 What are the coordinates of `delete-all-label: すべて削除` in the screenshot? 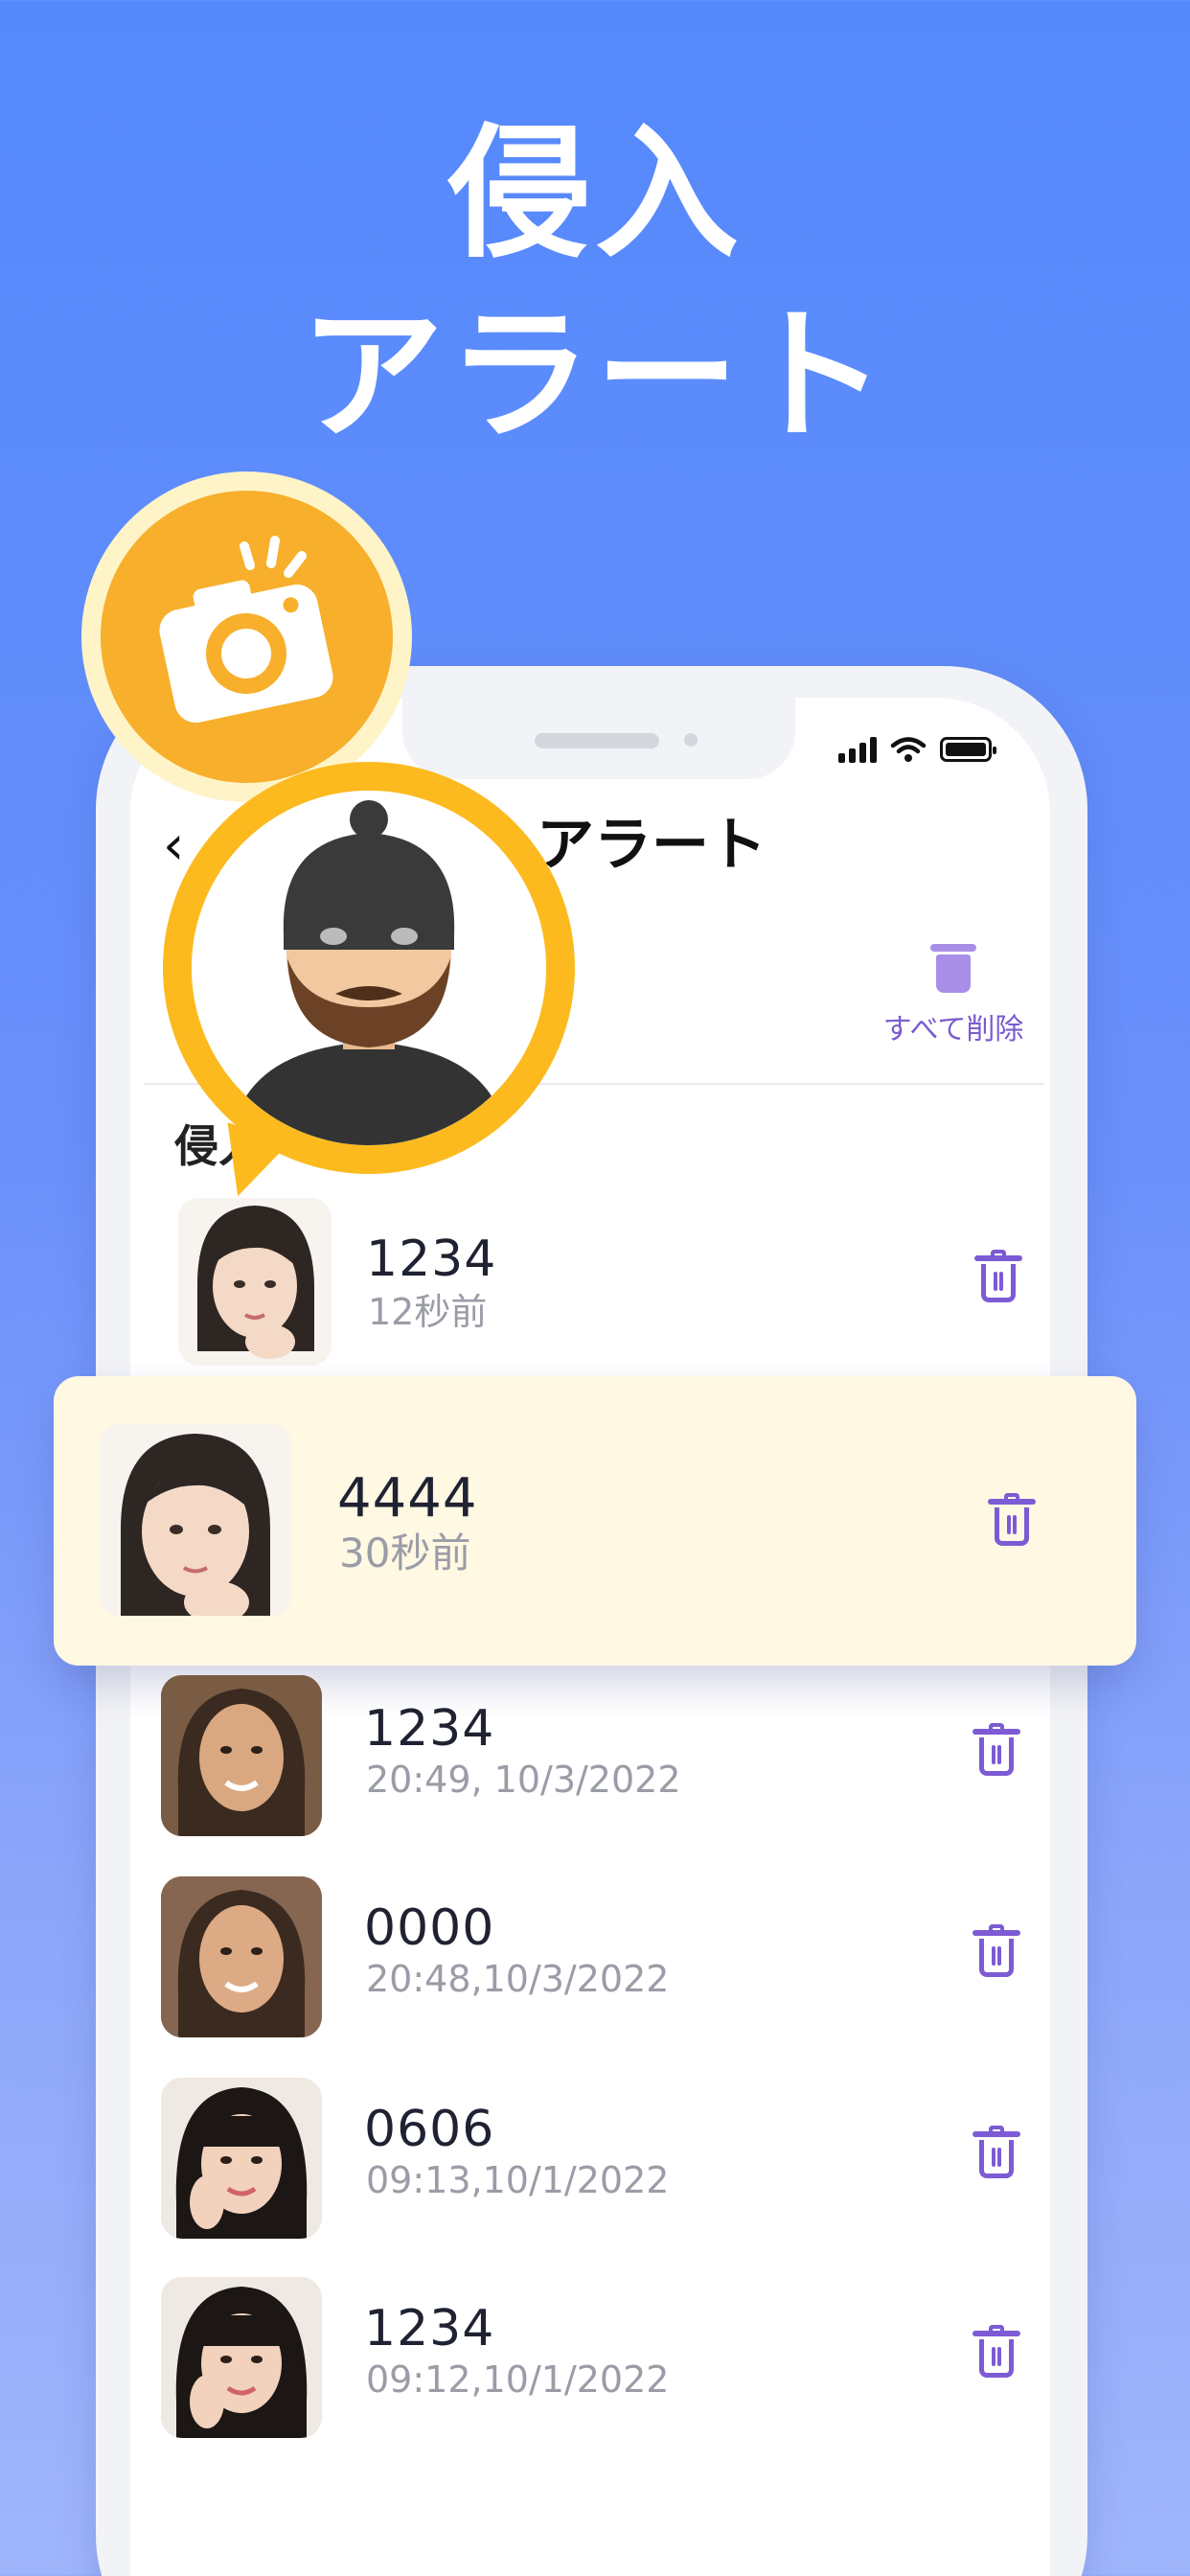 It's located at (953, 1029).